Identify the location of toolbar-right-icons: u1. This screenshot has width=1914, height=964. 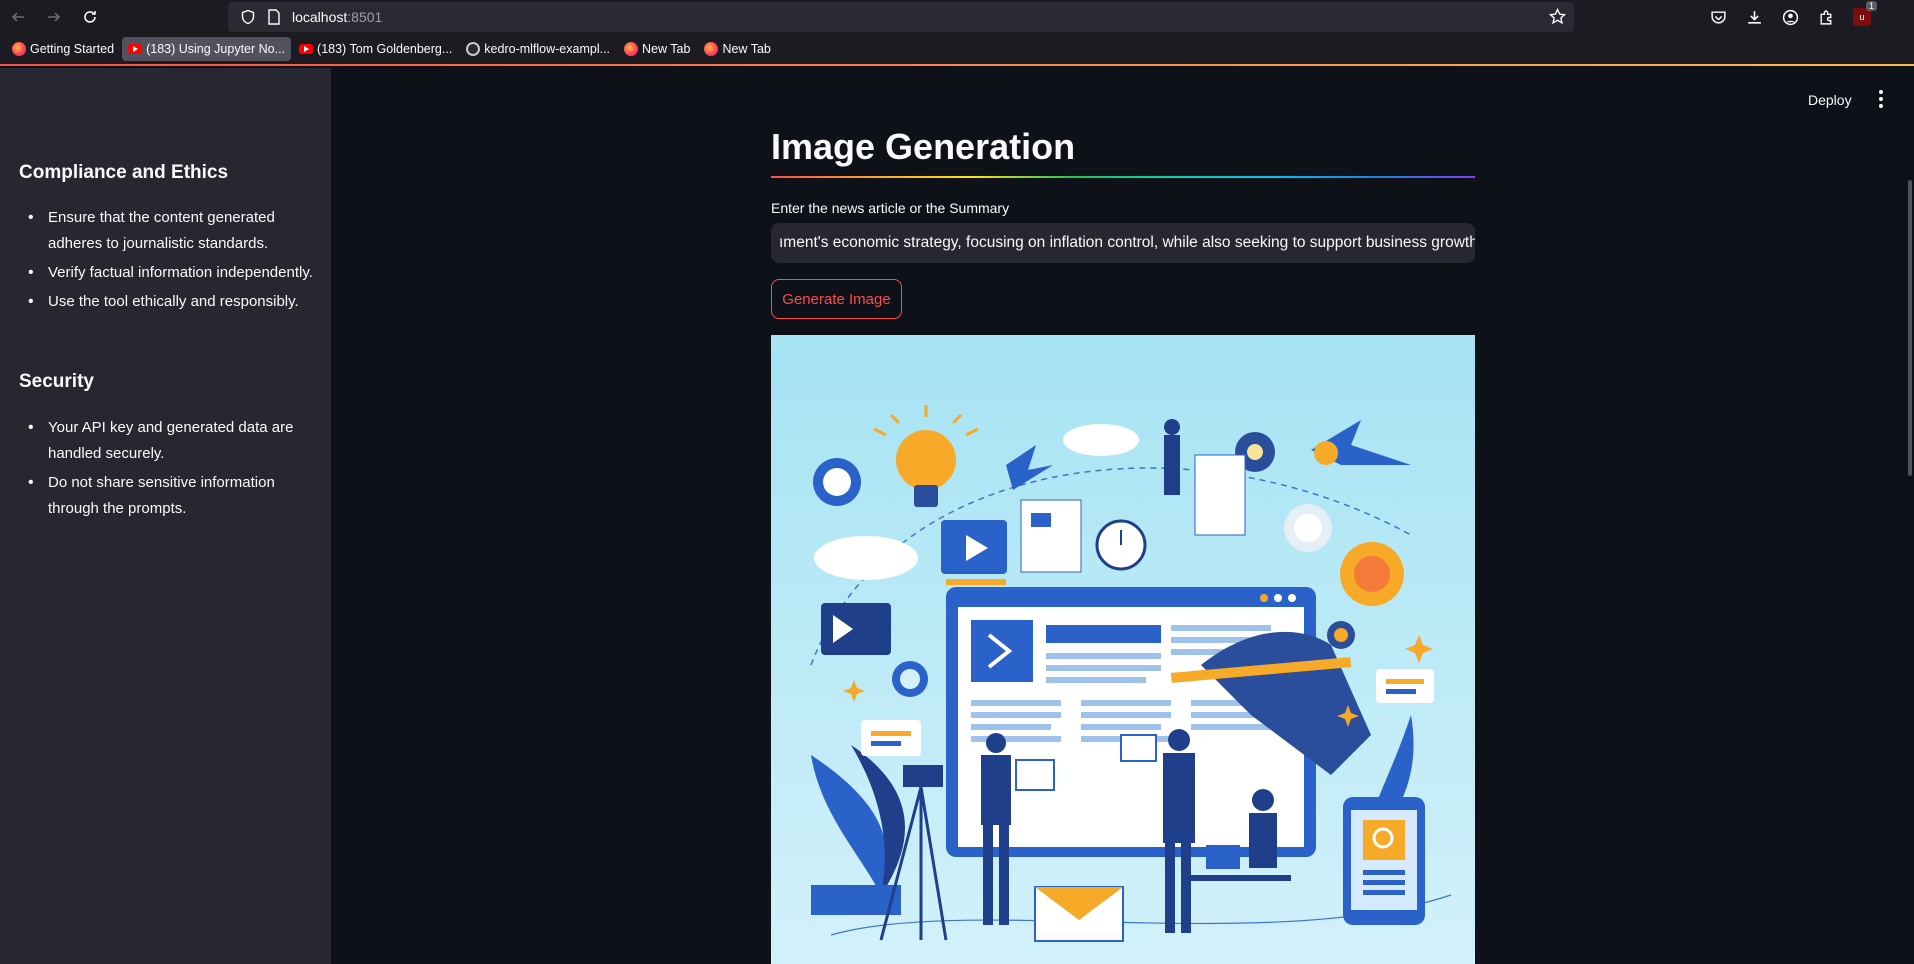
(1791, 17).